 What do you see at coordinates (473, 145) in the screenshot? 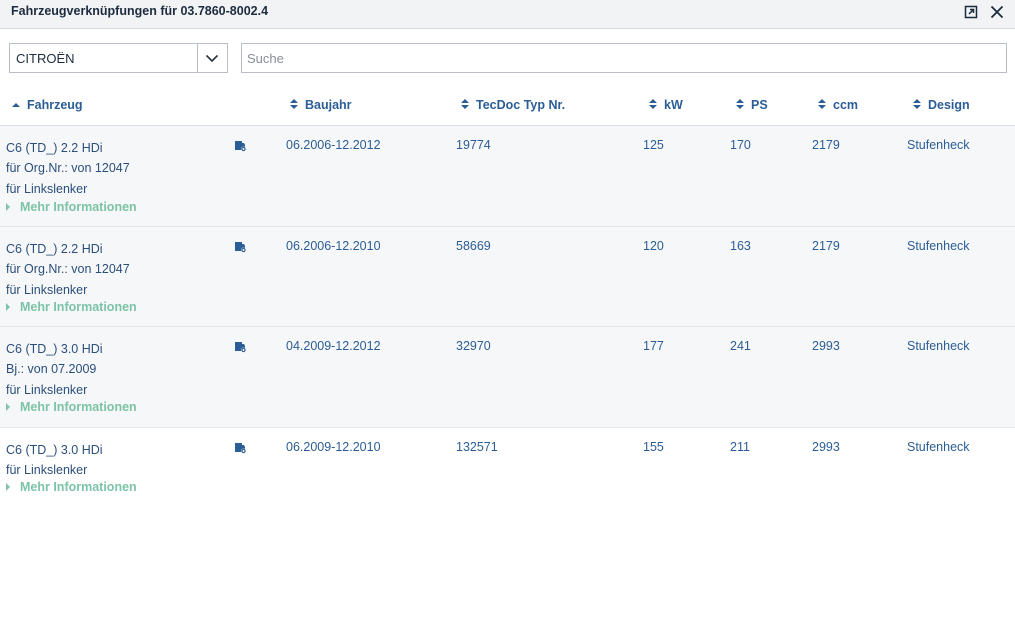
I see `cell-tecdoc: 19774` at bounding box center [473, 145].